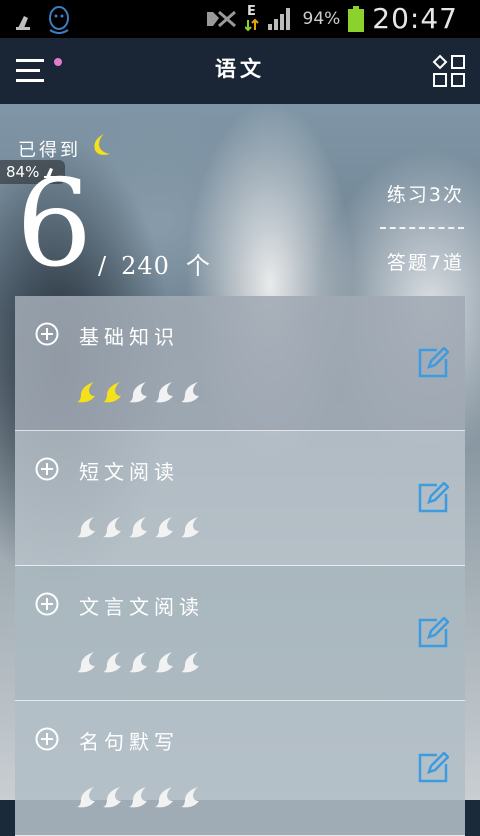 This screenshot has height=836, width=480. I want to click on data-indicator: E, so click(251, 17).